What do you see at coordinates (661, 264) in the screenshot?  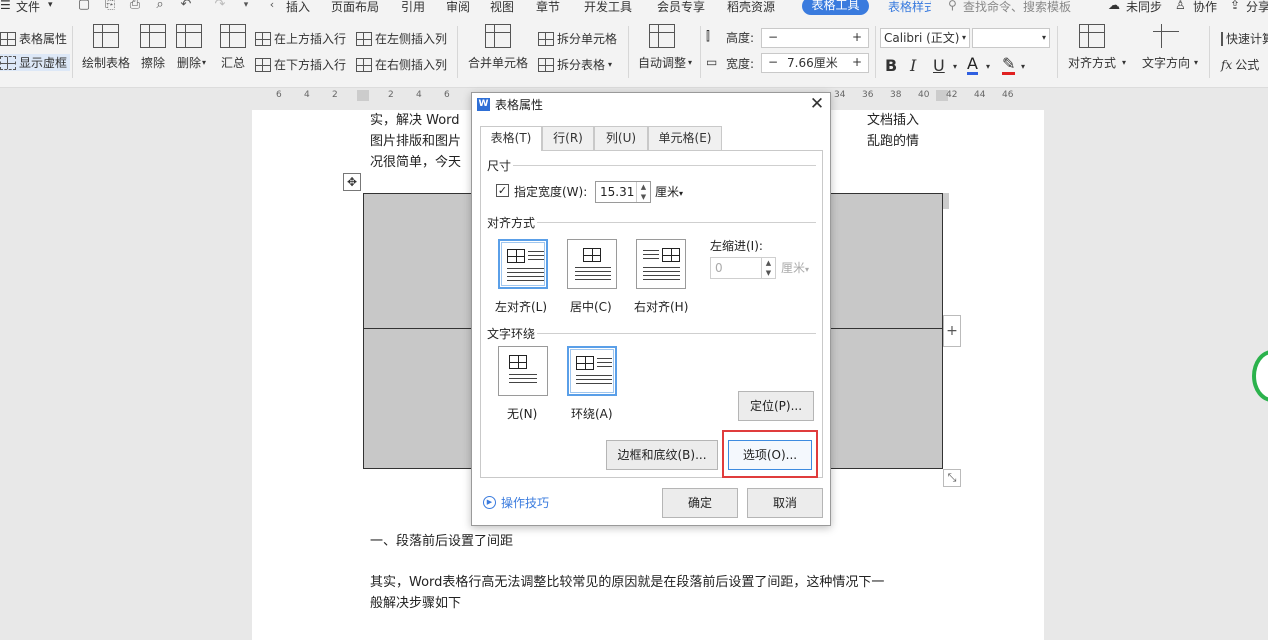 I see `align-right-option` at bounding box center [661, 264].